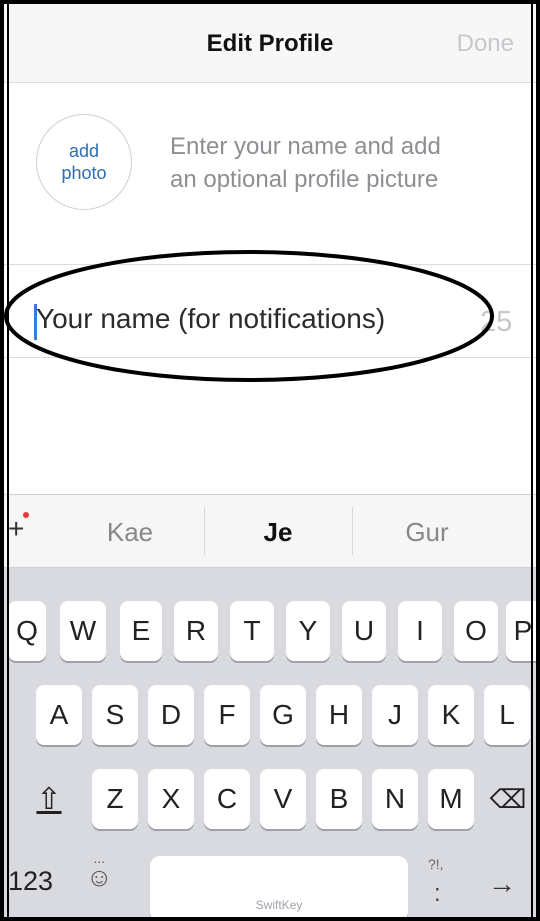 Image resolution: width=540 pixels, height=921 pixels. Describe the element at coordinates (83, 631) in the screenshot. I see `key-w: W` at that location.